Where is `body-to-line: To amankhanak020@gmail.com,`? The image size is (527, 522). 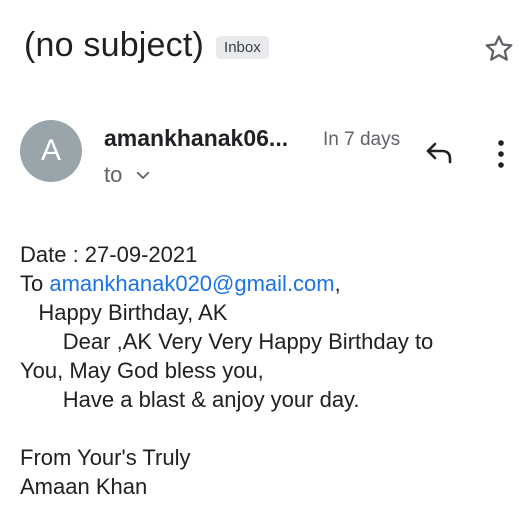
body-to-line: To amankhanak020@gmail.com, is located at coordinates (226, 283).